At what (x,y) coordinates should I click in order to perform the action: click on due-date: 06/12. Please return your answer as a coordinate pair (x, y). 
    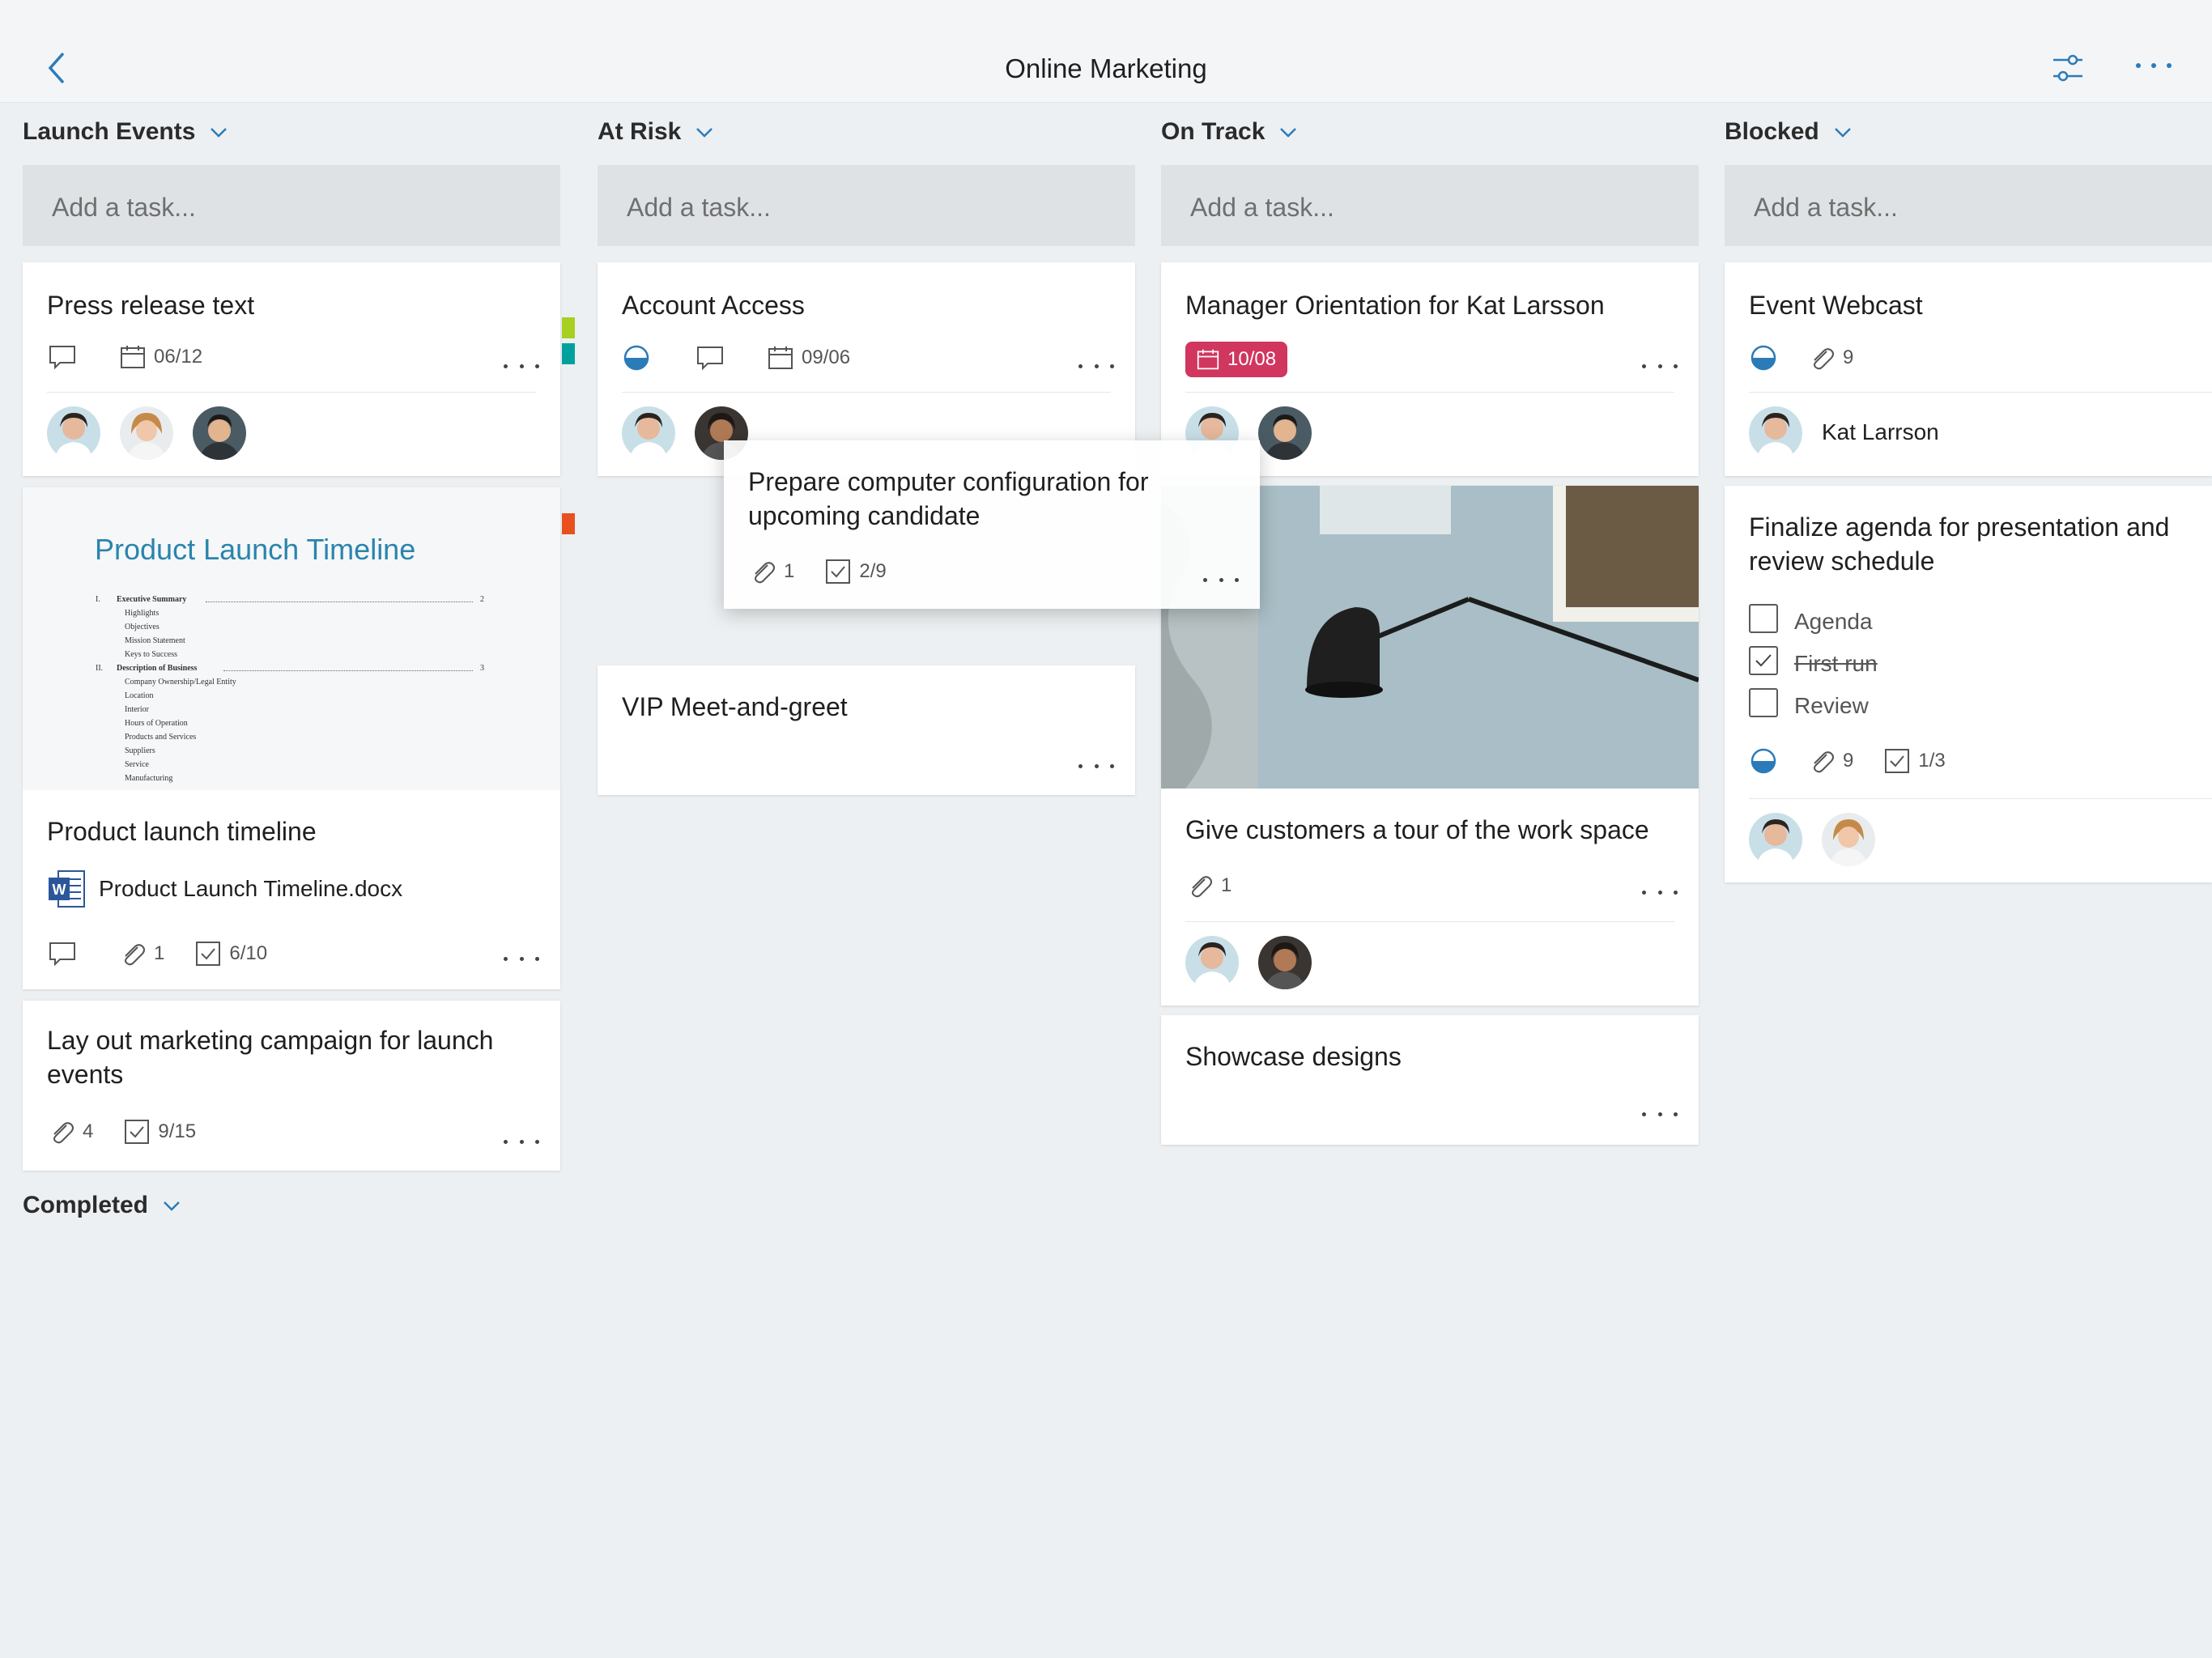
    Looking at the image, I should click on (179, 357).